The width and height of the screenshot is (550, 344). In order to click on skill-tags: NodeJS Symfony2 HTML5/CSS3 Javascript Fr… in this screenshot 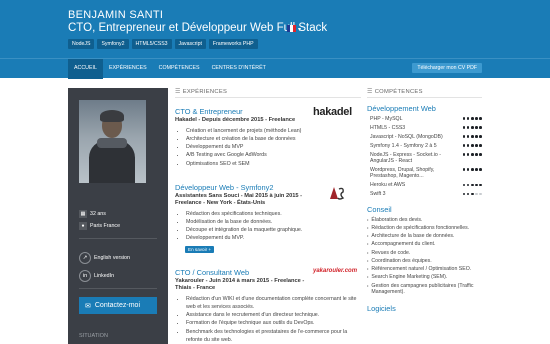, I will do `click(163, 44)`.